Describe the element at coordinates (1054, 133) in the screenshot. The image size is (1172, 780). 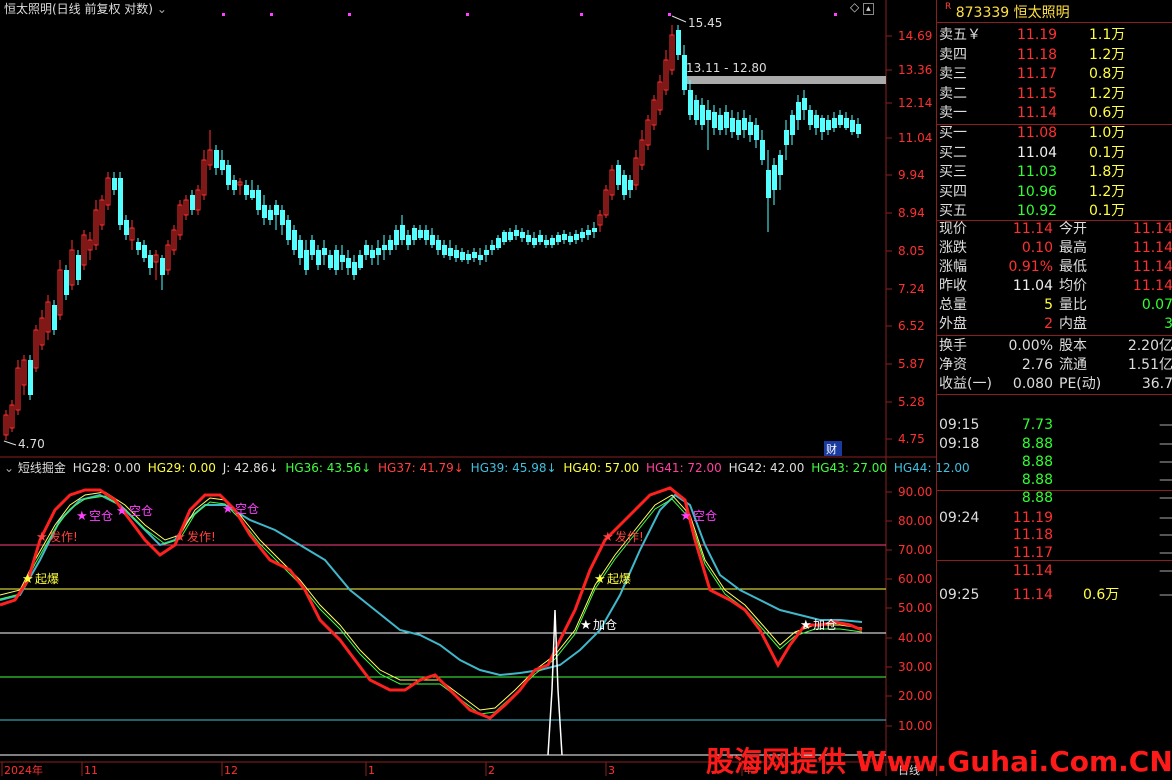
I see `bid-row: 买一 11.08 1.0万` at that location.